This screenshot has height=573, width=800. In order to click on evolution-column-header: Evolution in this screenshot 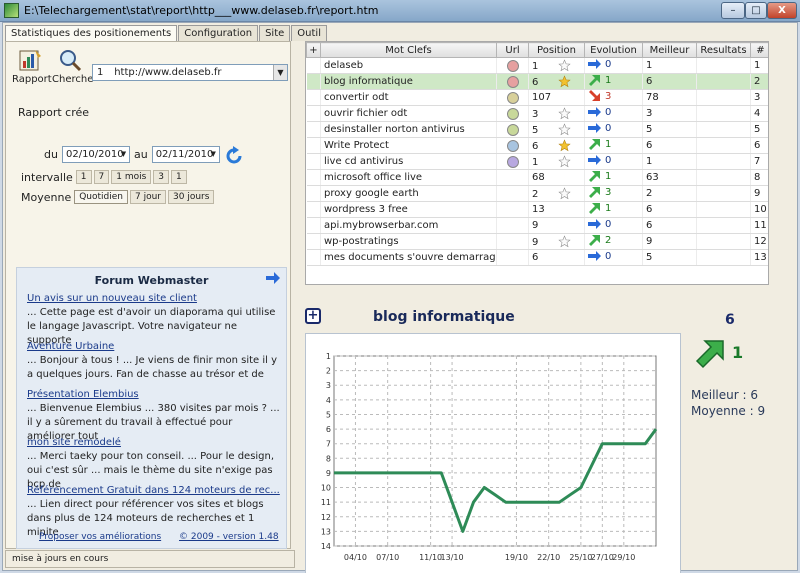, I will do `click(613, 50)`.